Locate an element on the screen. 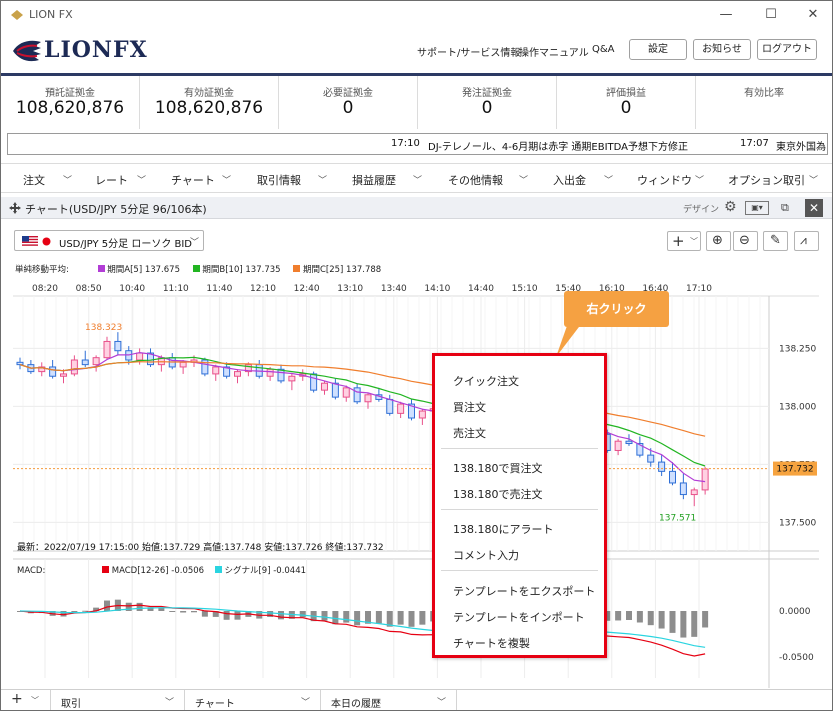 Image resolution: width=833 pixels, height=711 pixels. legend-title: 単純移動平均: is located at coordinates (42, 270).